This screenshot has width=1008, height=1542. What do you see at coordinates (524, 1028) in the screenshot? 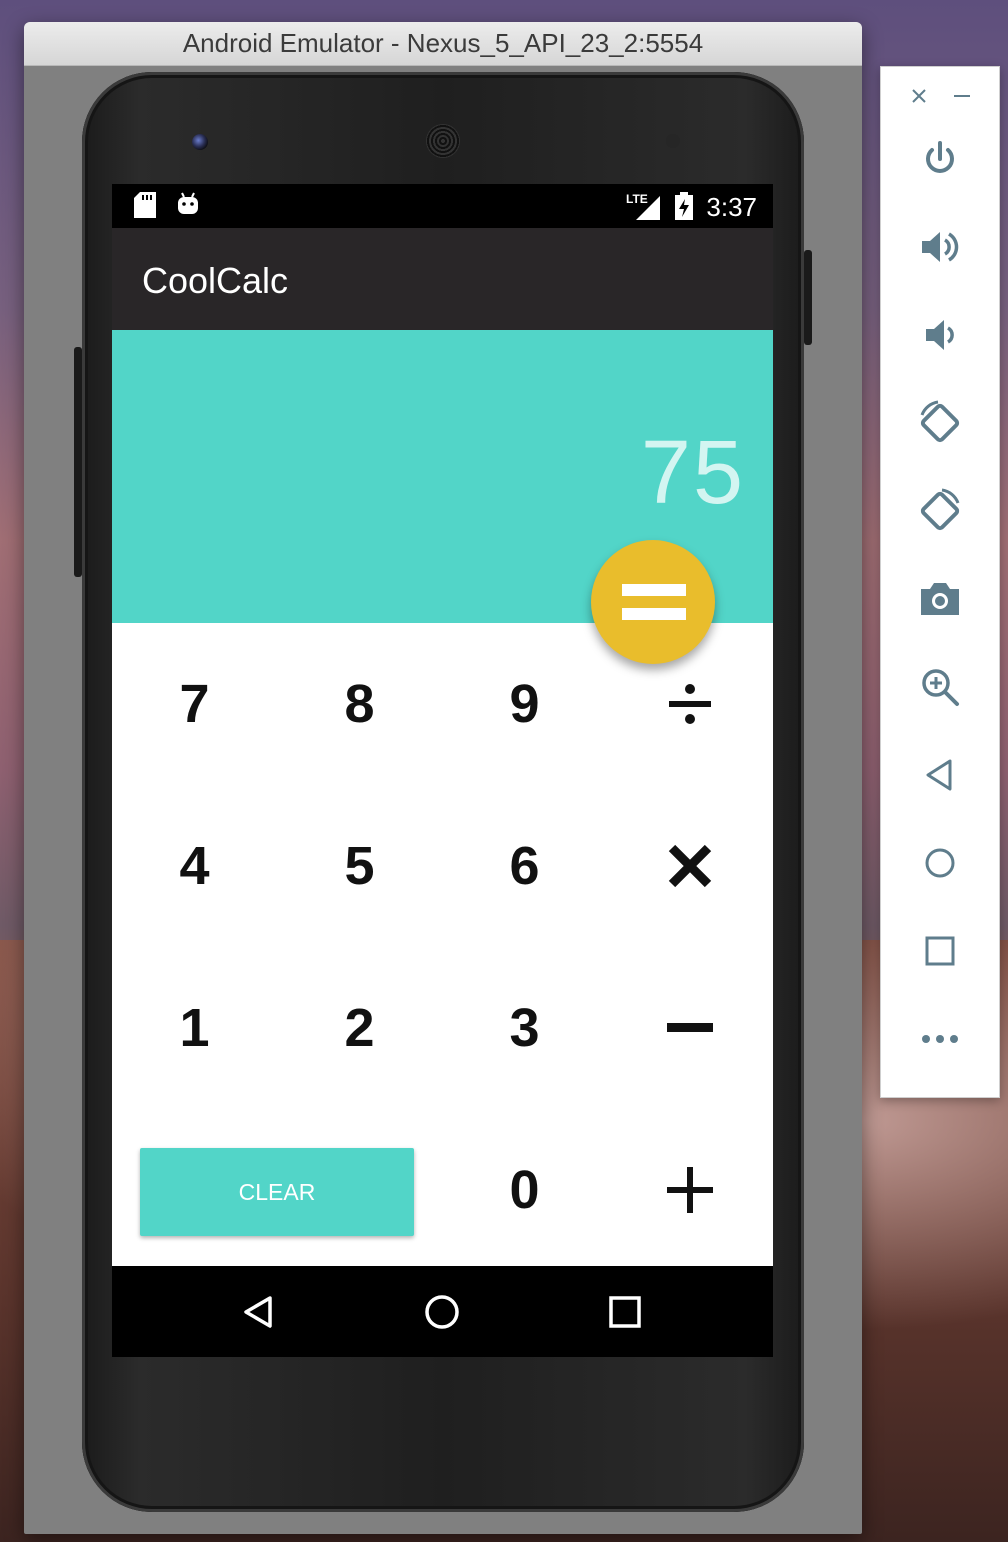
I see `key-3: 3` at bounding box center [524, 1028].